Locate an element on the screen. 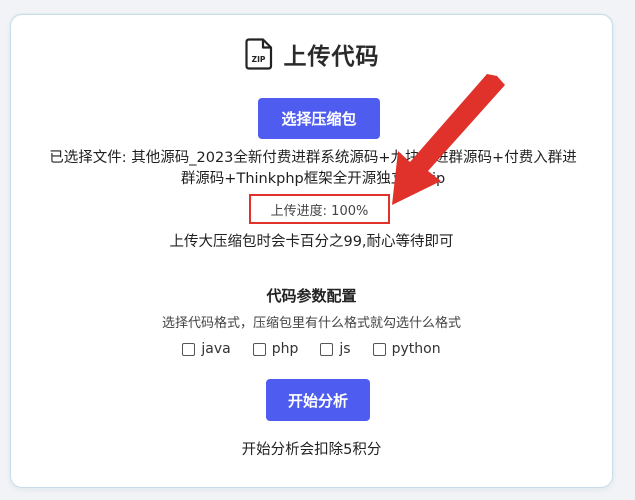 The image size is (635, 500). python-checkbox is located at coordinates (379, 349).